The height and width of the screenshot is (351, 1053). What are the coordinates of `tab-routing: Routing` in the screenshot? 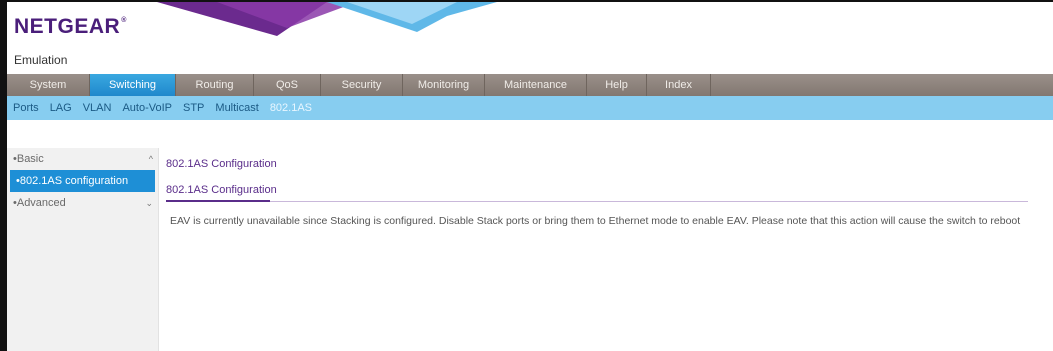 It's located at (215, 85).